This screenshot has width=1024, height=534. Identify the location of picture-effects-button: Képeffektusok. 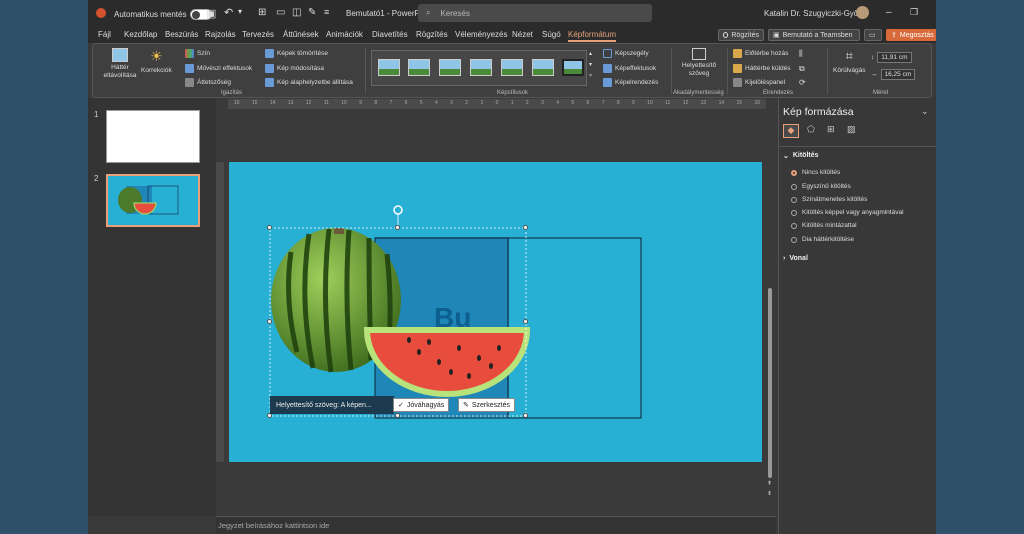
(629, 68).